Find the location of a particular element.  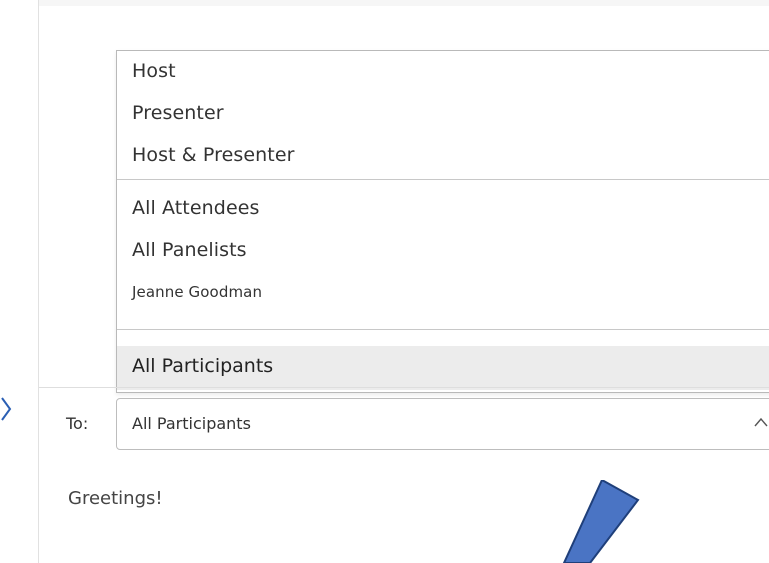

dropdown-option-all-attendees: All Attendees is located at coordinates (450, 218).